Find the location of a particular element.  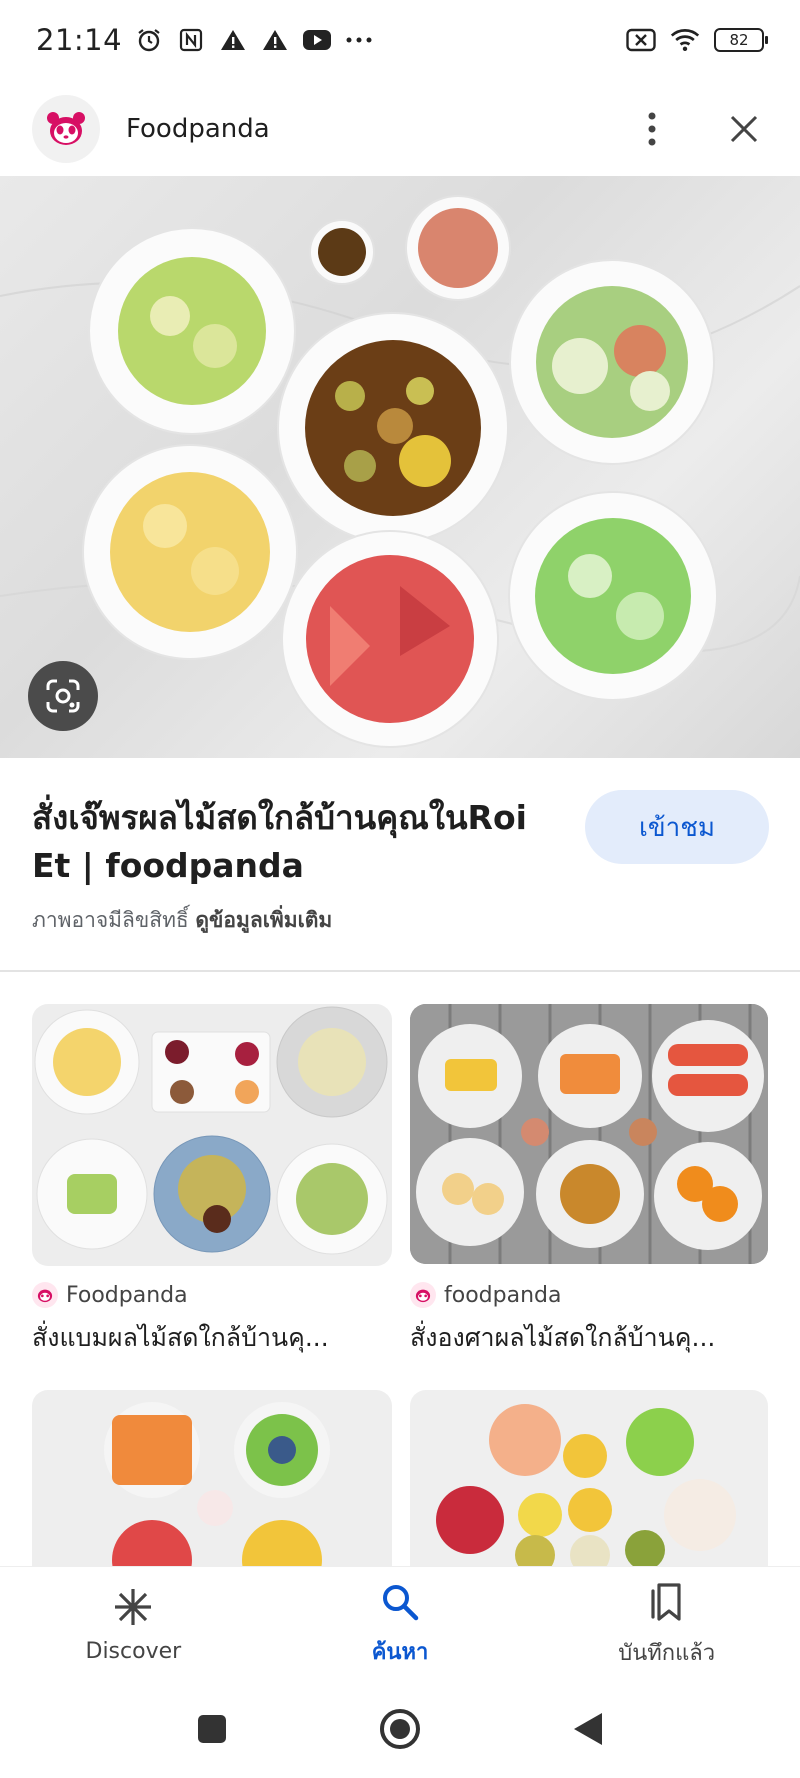

more-info-link: ดูข้อมูลเพิ่มเติม is located at coordinates (263, 920).